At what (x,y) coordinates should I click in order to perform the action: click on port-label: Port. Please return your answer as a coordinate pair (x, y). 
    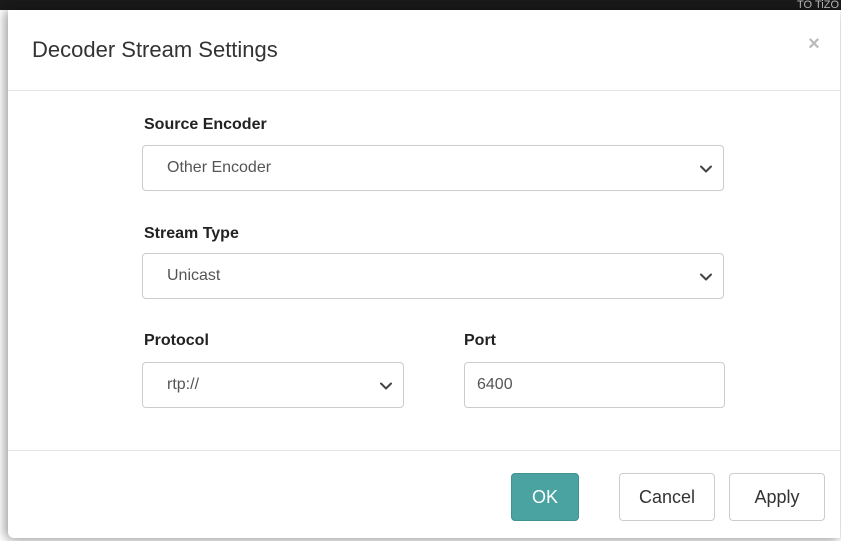
    Looking at the image, I should click on (480, 340).